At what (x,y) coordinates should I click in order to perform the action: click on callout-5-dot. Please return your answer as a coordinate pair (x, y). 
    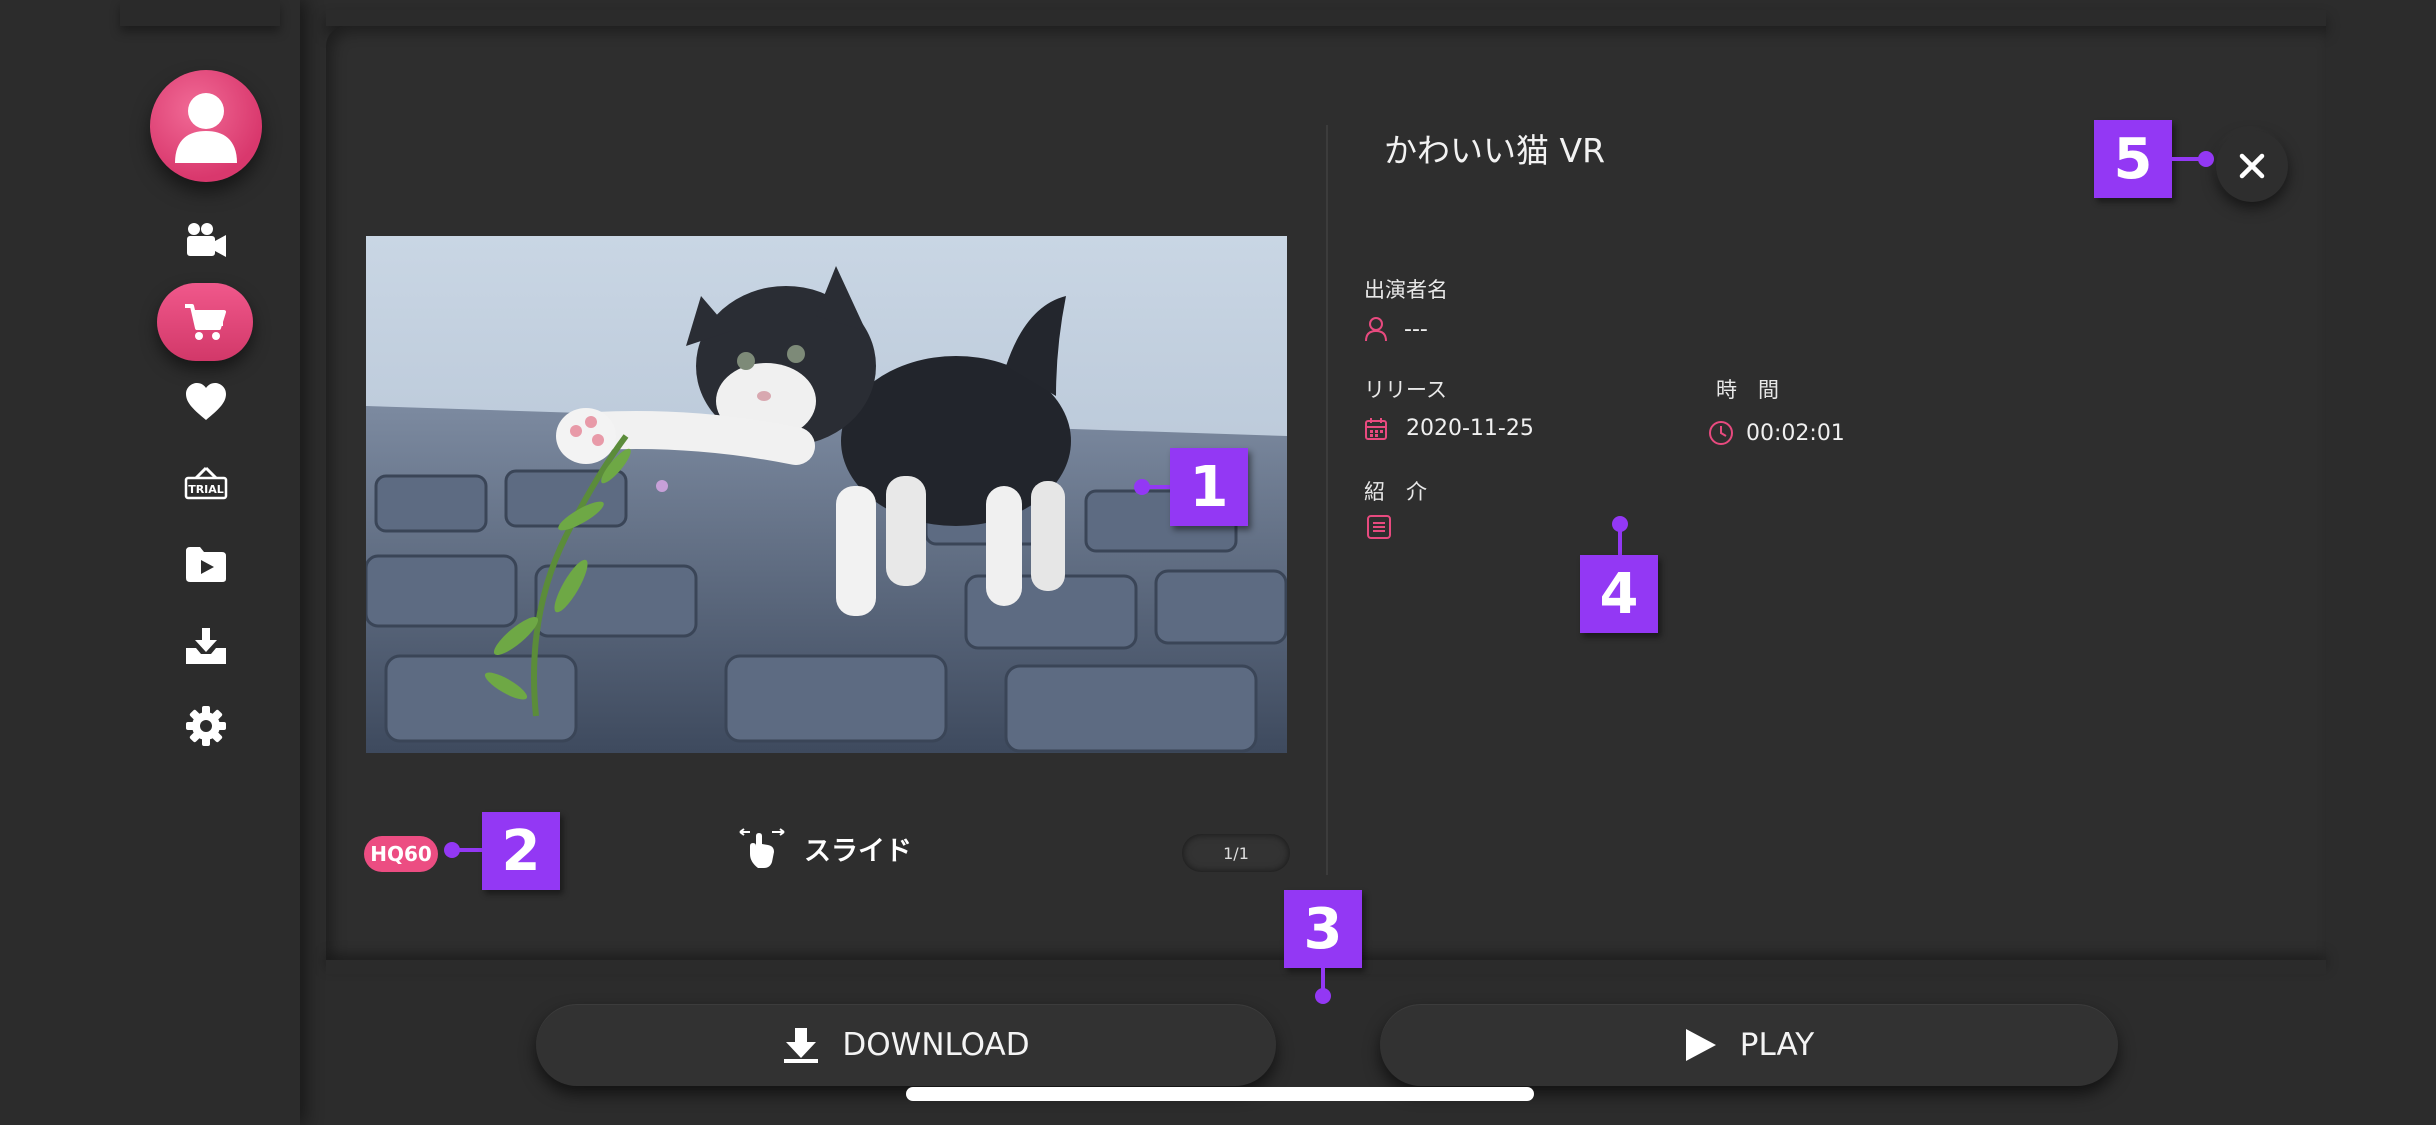
    Looking at the image, I should click on (2206, 159).